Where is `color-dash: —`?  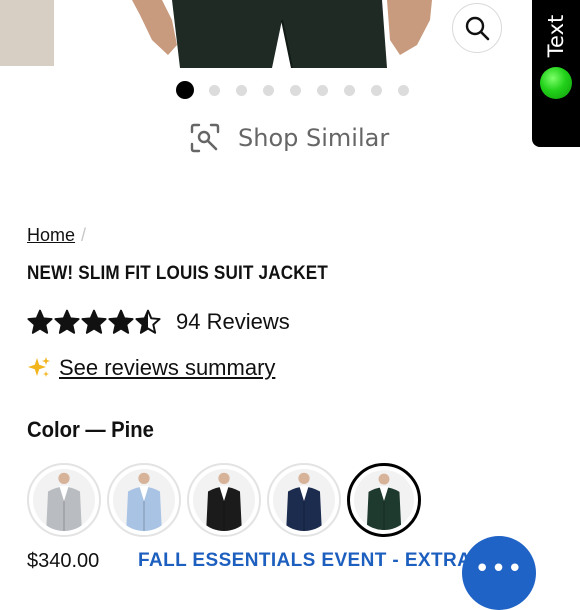
color-dash: — is located at coordinates (95, 429).